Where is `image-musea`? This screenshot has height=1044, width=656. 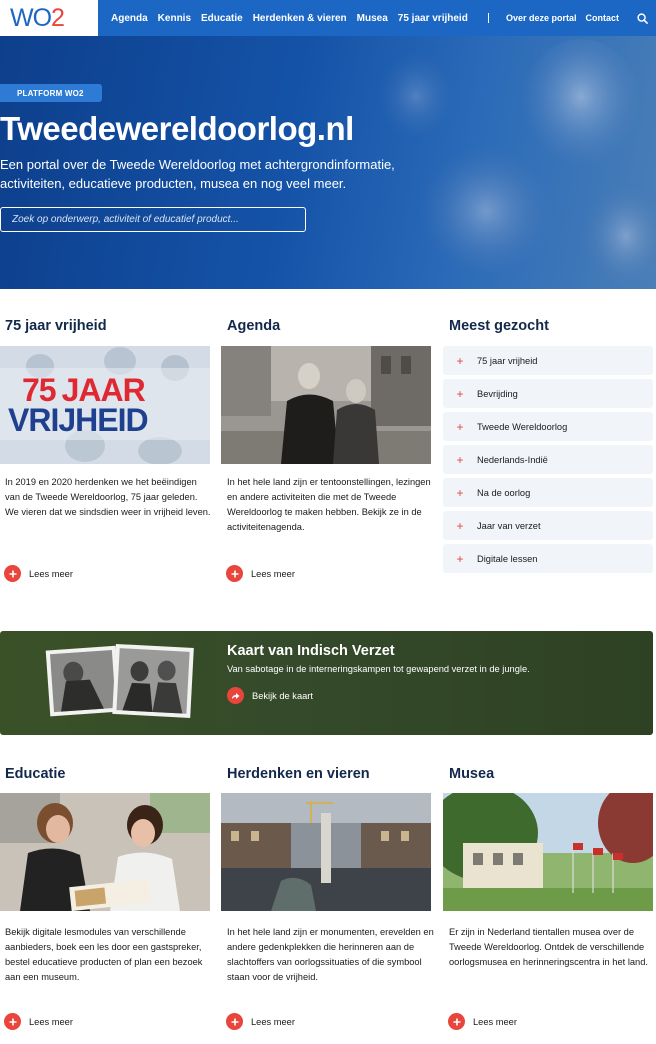 image-musea is located at coordinates (548, 852).